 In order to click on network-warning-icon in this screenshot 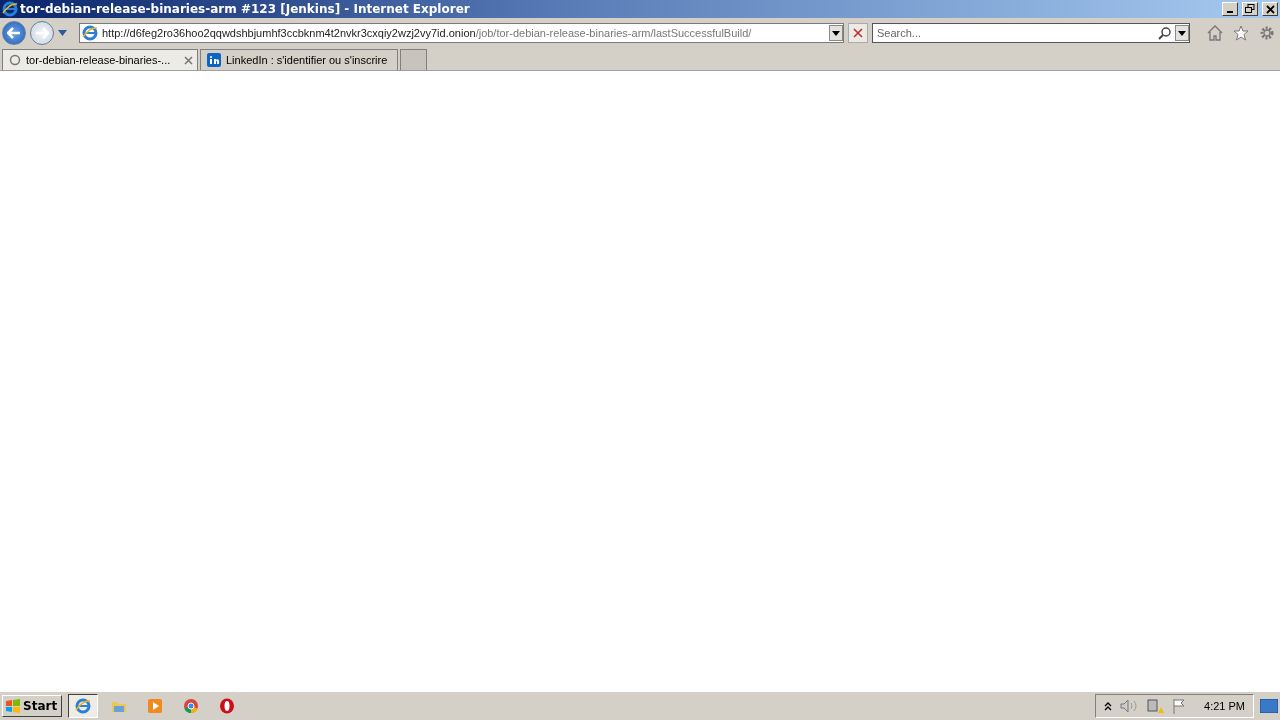, I will do `click(1155, 706)`.